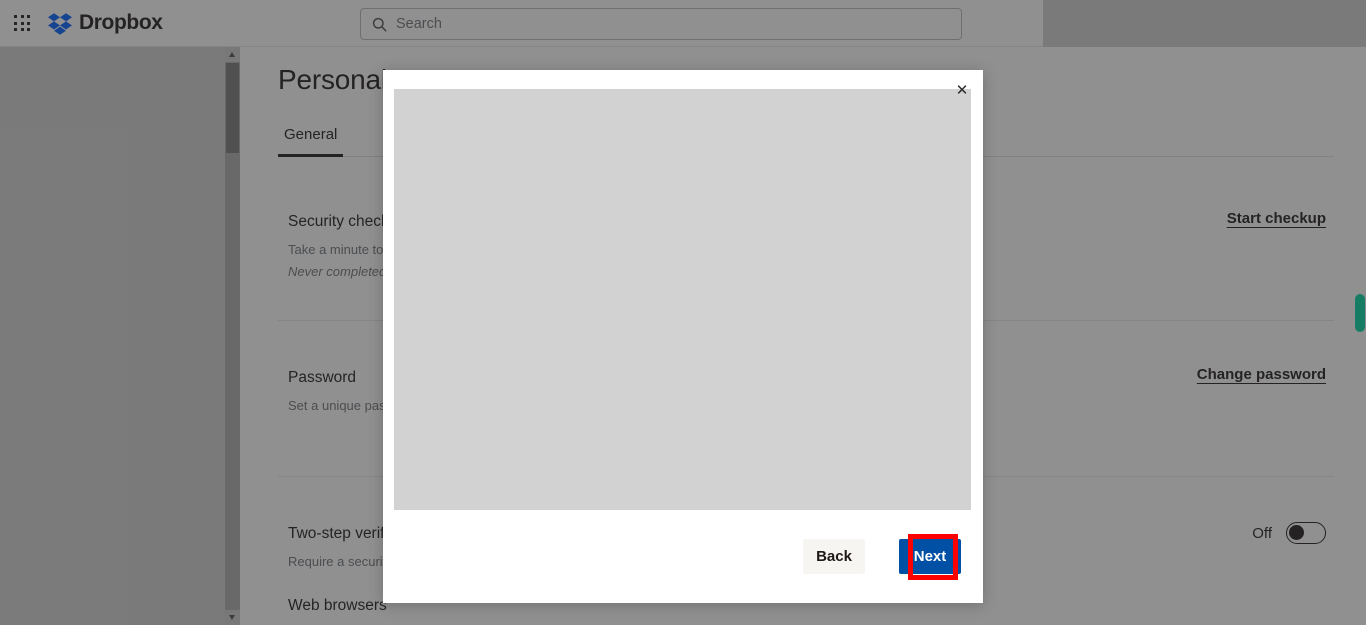 Image resolution: width=1366 pixels, height=625 pixels. I want to click on modal-footer: Back Next, so click(683, 556).